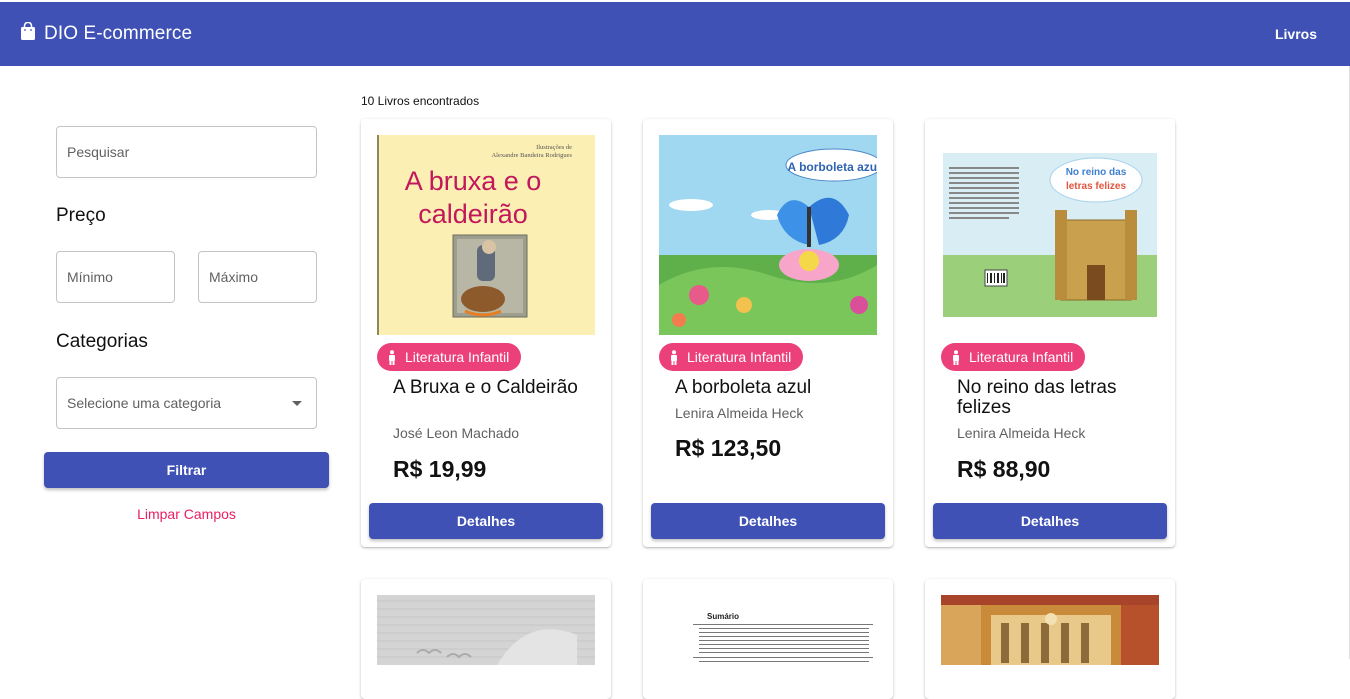 This screenshot has height=699, width=1350. I want to click on min-price-field, so click(115, 277).